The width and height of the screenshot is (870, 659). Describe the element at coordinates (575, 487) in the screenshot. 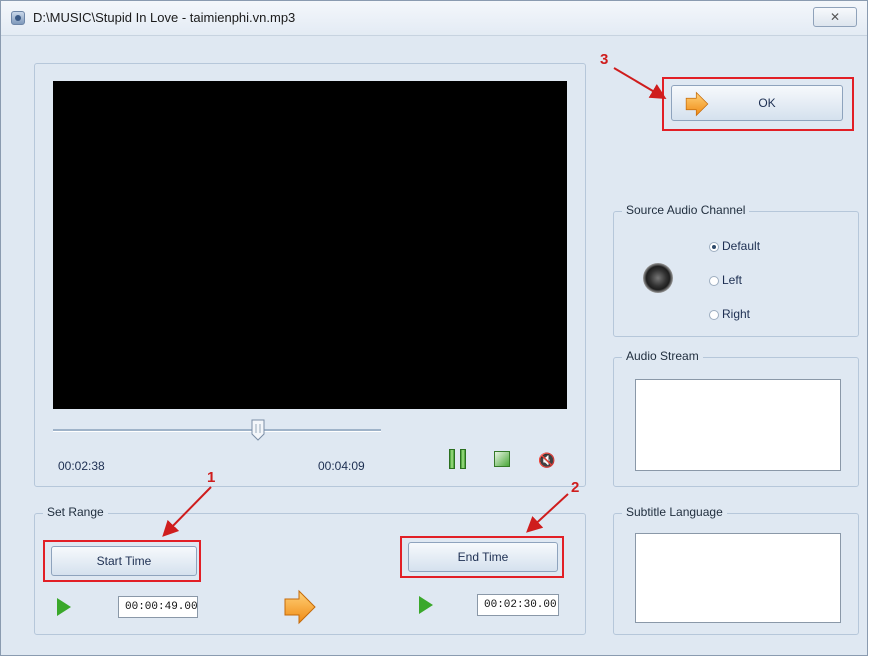

I see `annotation-number-2: 2` at that location.